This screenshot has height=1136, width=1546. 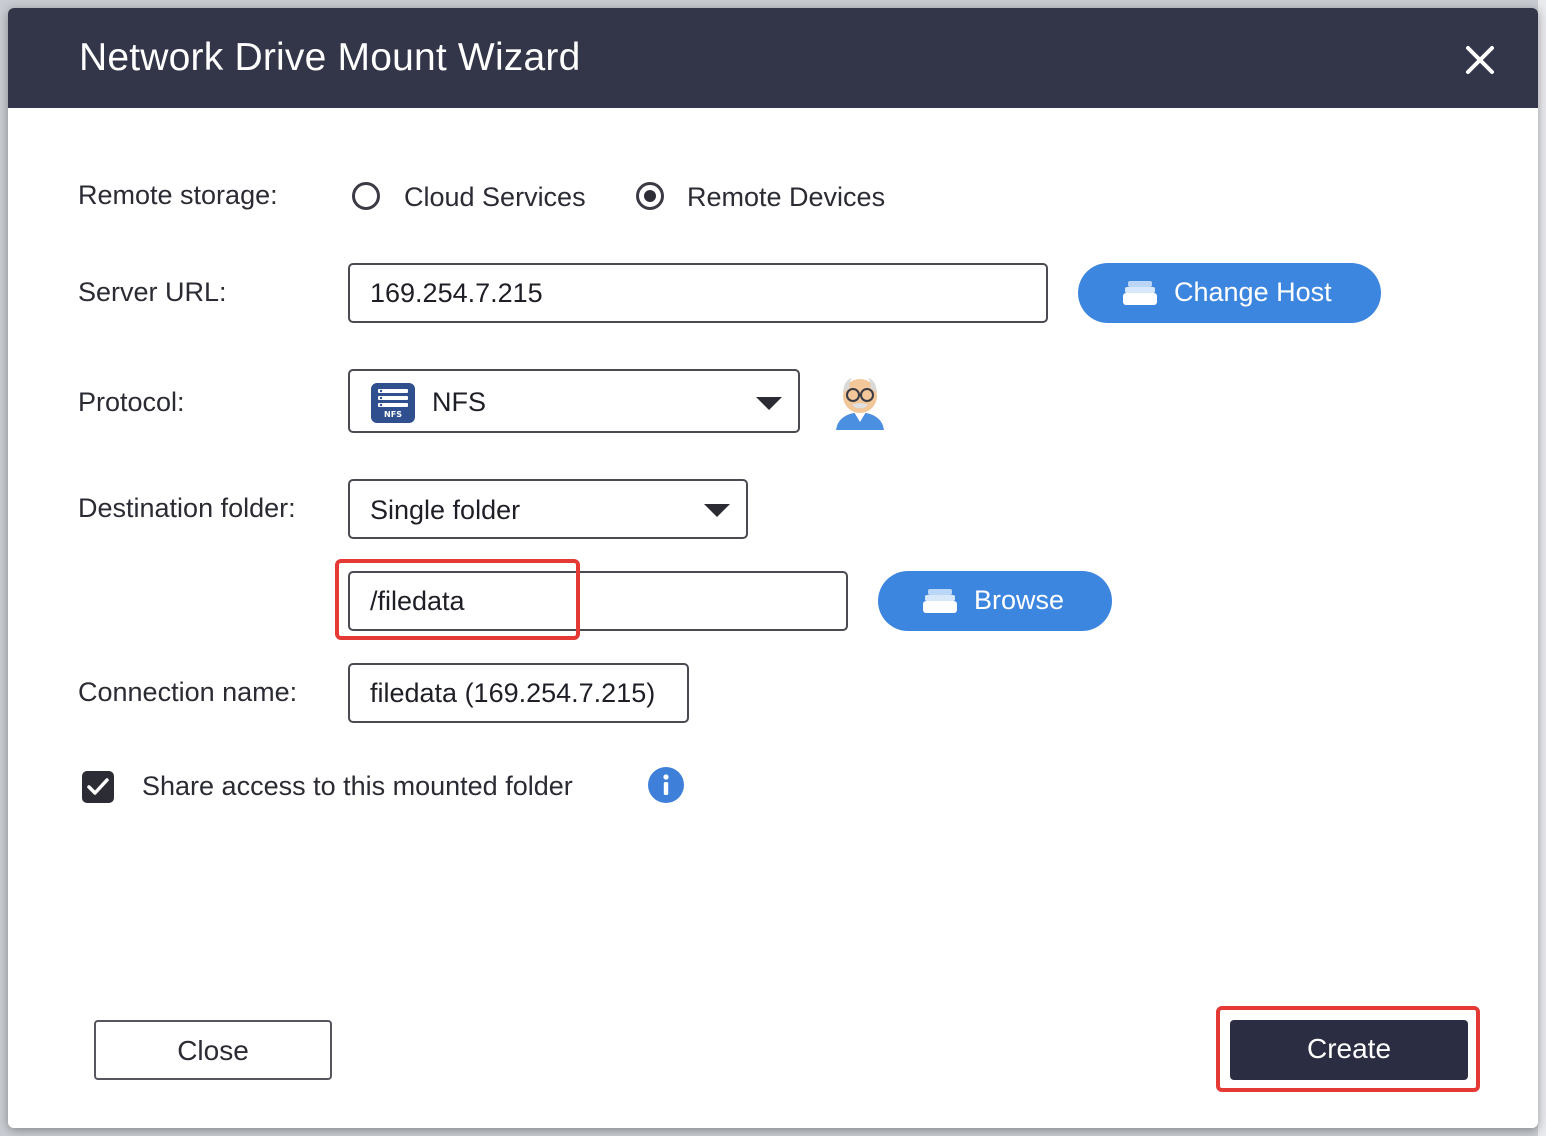 What do you see at coordinates (666, 785) in the screenshot?
I see `info-icon` at bounding box center [666, 785].